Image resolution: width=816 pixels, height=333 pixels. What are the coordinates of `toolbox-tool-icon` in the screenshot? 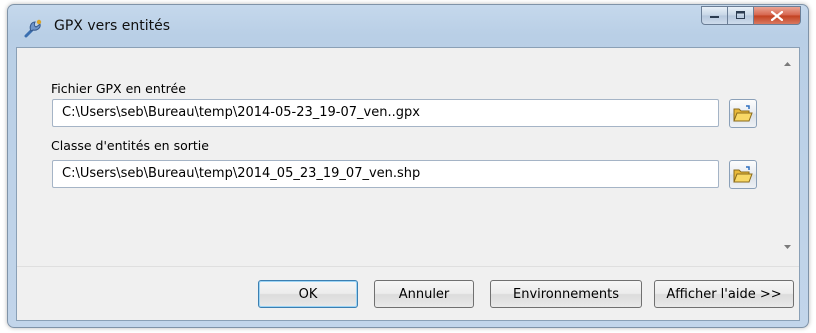 It's located at (33, 29).